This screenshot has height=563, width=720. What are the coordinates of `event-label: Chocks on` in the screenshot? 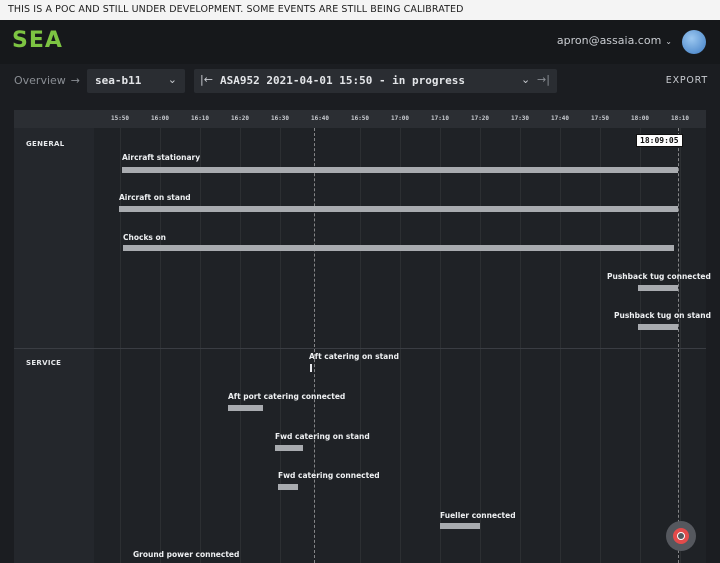 It's located at (144, 237).